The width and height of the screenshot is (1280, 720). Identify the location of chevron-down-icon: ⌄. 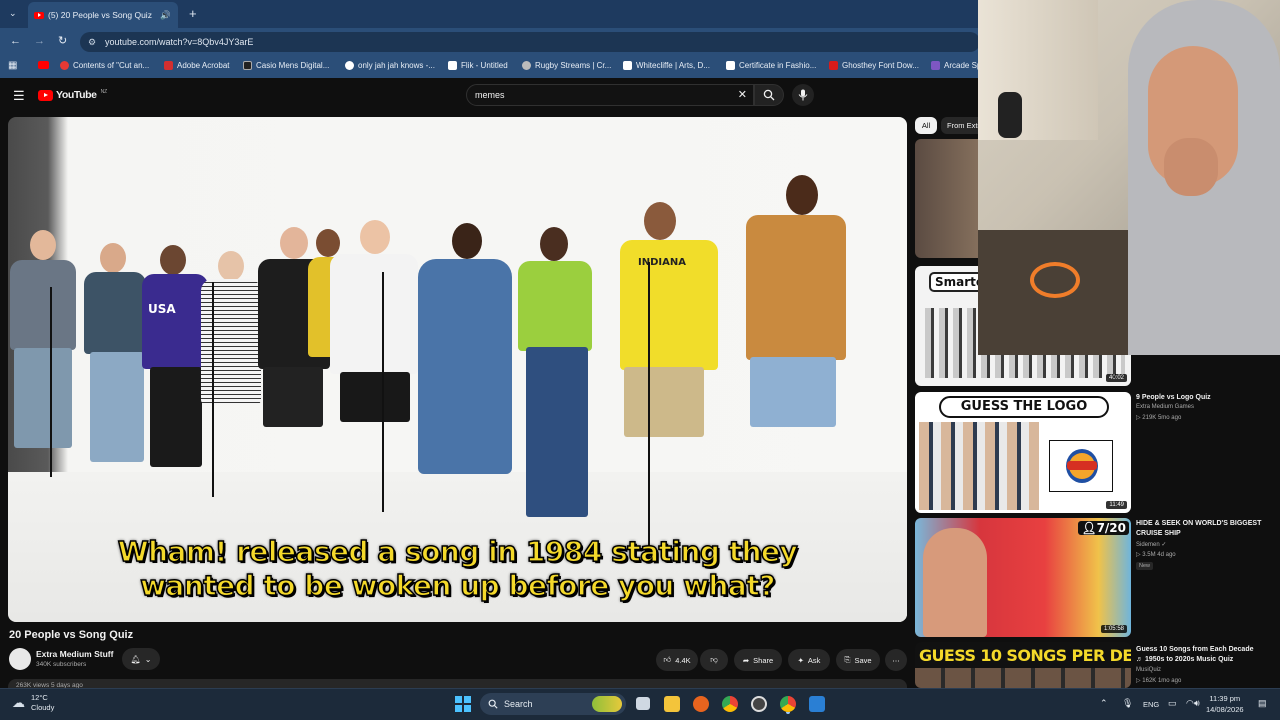
(148, 659).